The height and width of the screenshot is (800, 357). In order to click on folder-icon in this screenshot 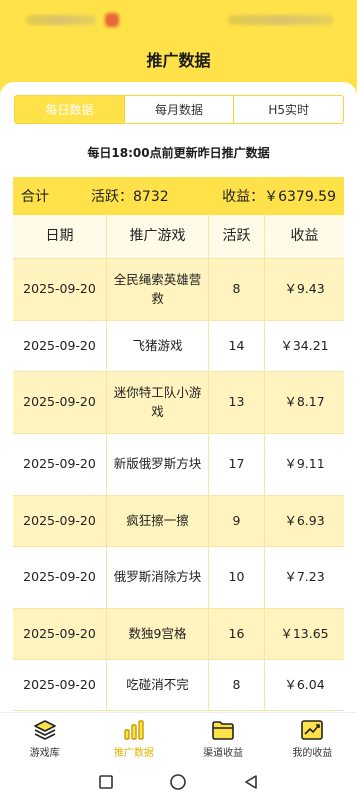, I will do `click(223, 730)`.